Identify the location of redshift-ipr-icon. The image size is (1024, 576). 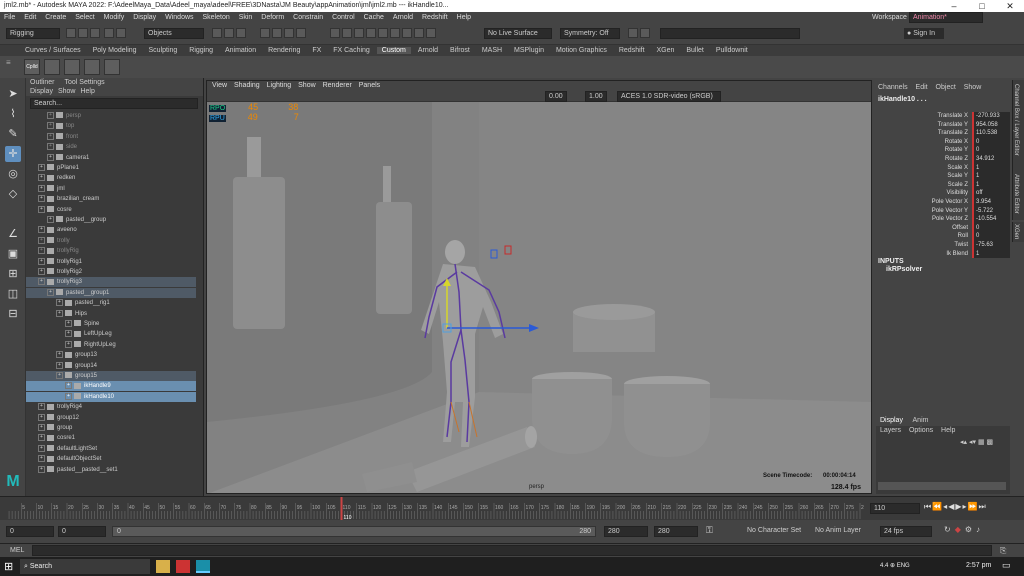
(419, 33).